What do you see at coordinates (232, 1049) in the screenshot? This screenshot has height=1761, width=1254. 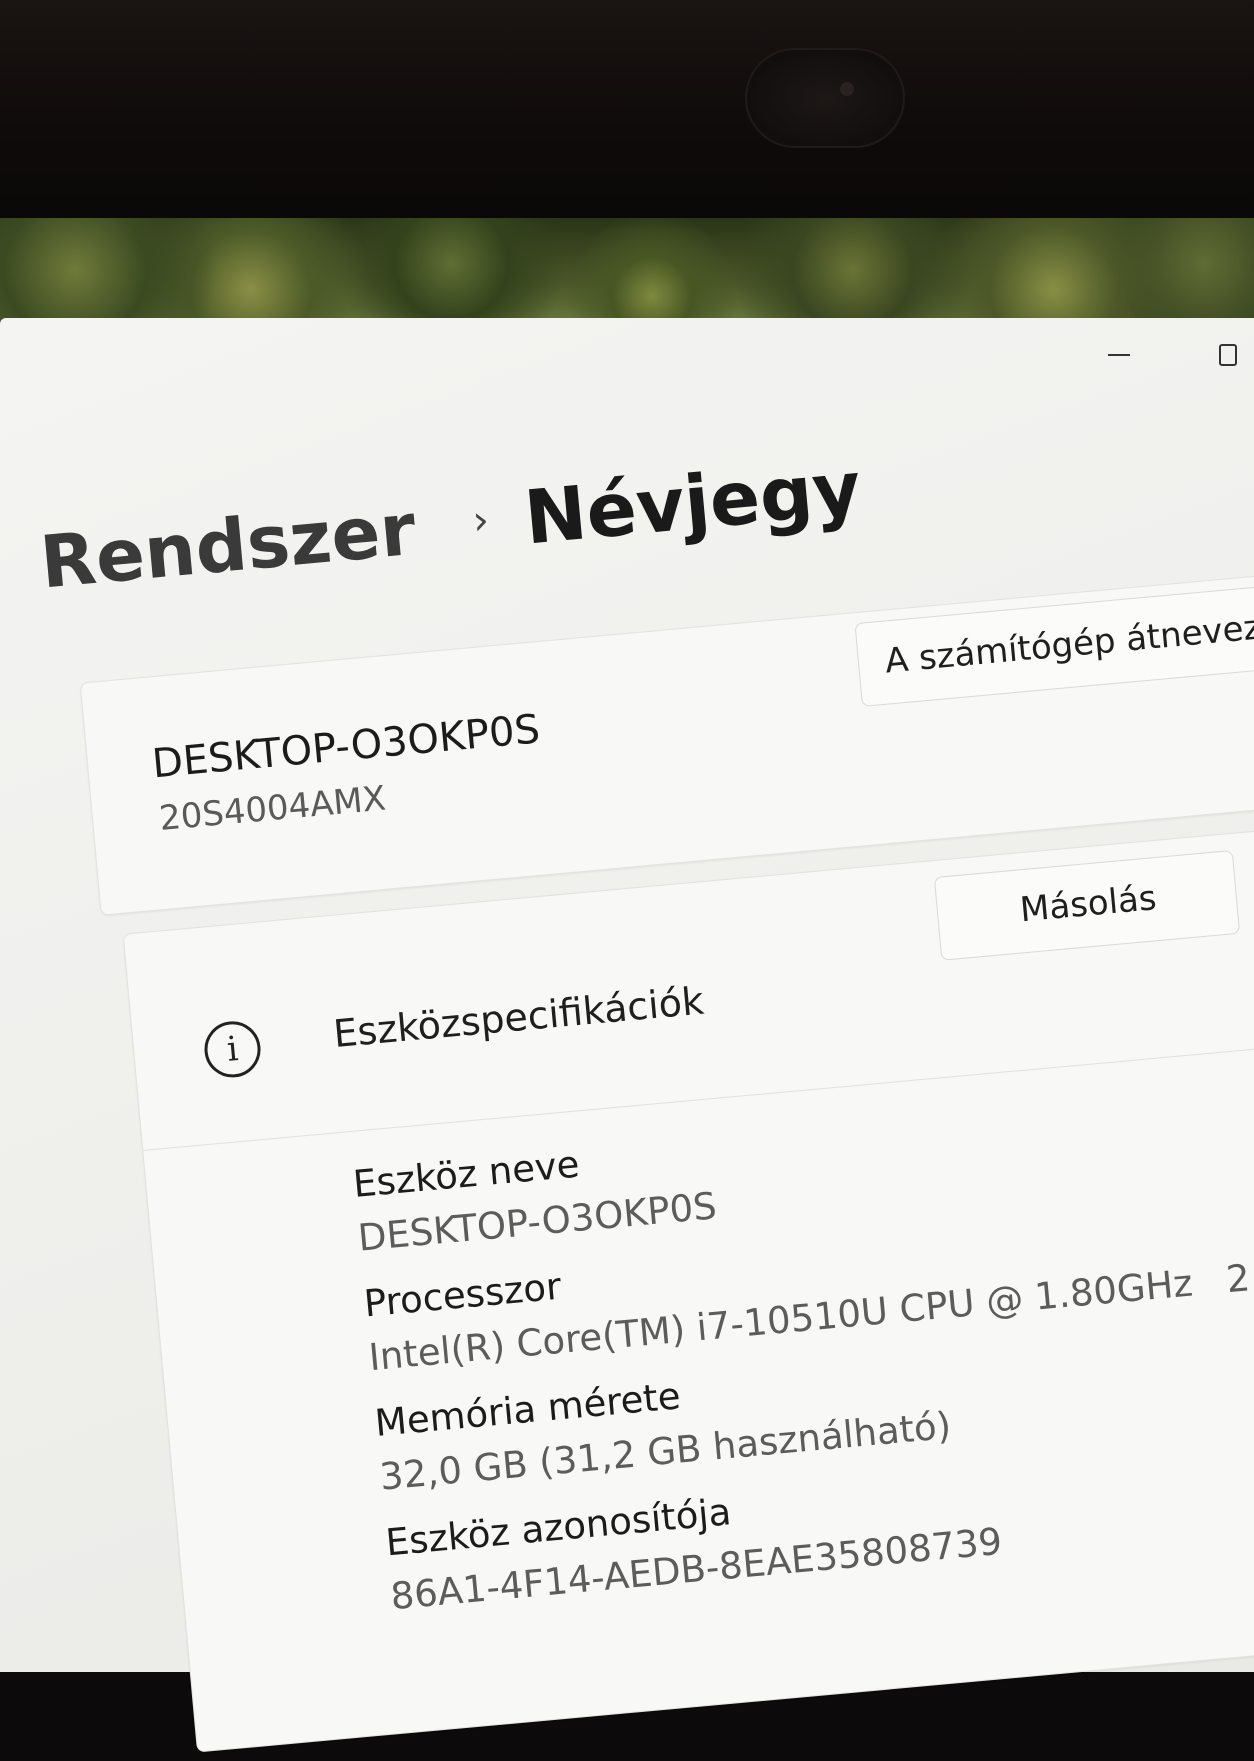 I see `info-icon: i` at bounding box center [232, 1049].